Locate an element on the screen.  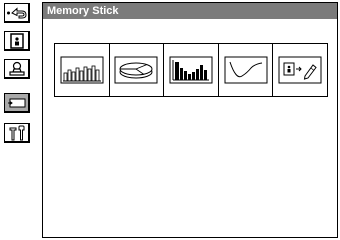
bar-chart-icon is located at coordinates (82, 70).